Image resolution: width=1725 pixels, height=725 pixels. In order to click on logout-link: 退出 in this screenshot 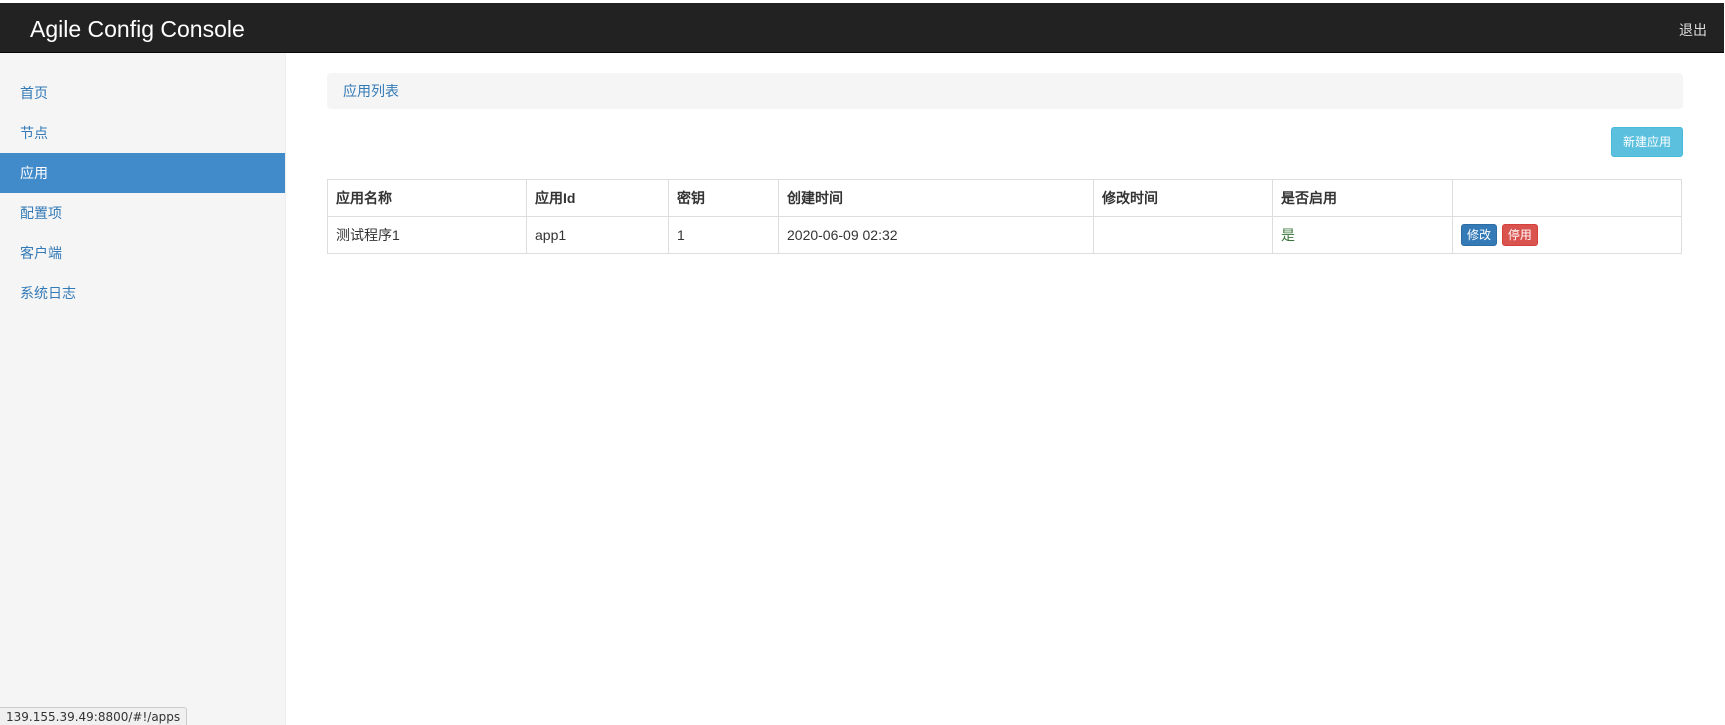, I will do `click(1693, 30)`.